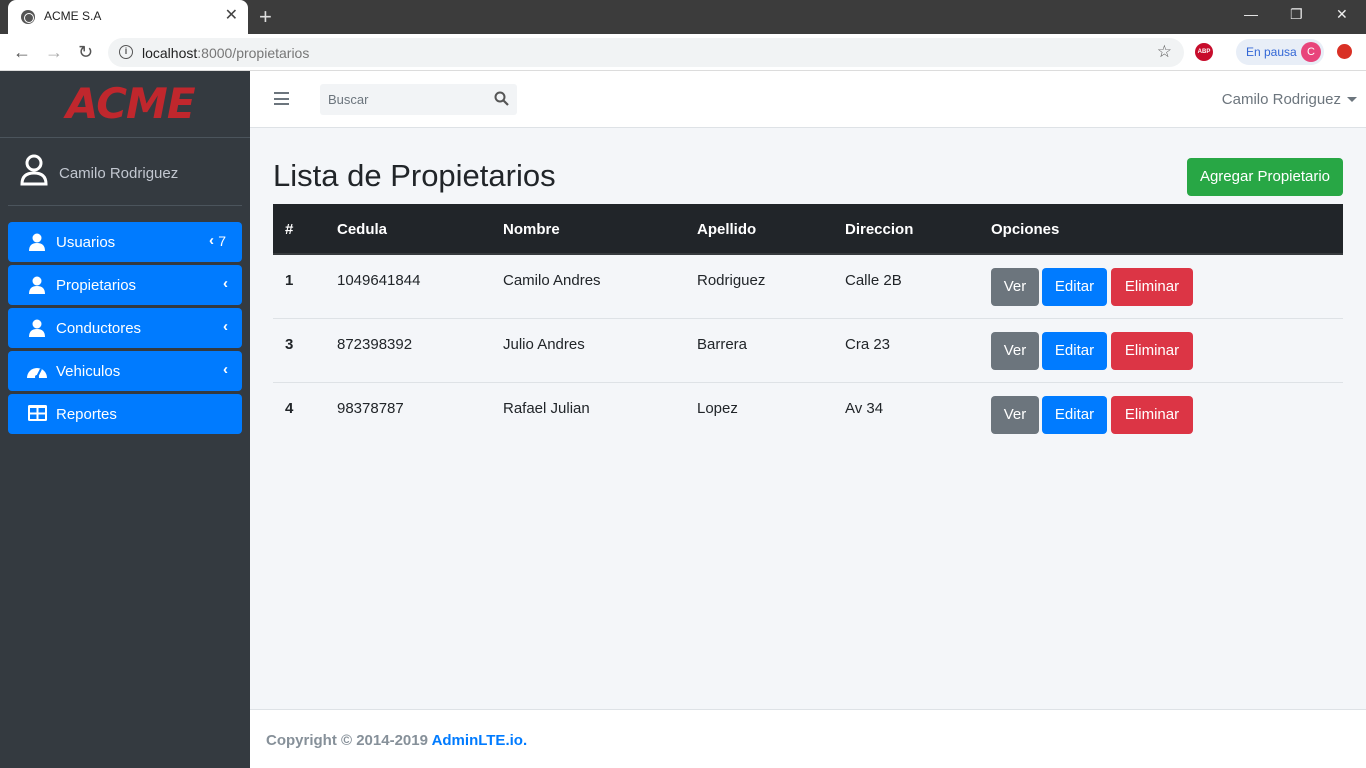 The width and height of the screenshot is (1366, 768). What do you see at coordinates (1164, 52) in the screenshot?
I see `bookmark-star-icon: ☆` at bounding box center [1164, 52].